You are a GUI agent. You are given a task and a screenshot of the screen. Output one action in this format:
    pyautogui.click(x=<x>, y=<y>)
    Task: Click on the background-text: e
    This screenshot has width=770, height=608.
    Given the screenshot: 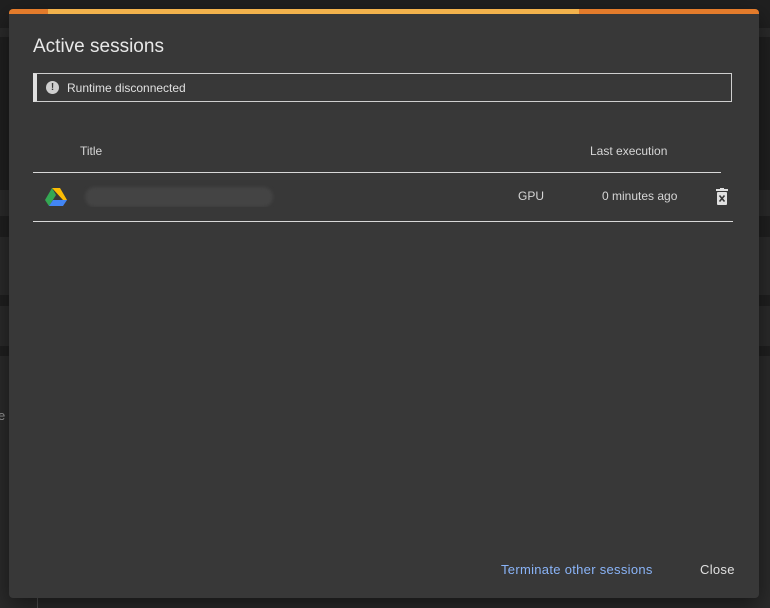 What is the action you would take?
    pyautogui.click(x=3, y=415)
    